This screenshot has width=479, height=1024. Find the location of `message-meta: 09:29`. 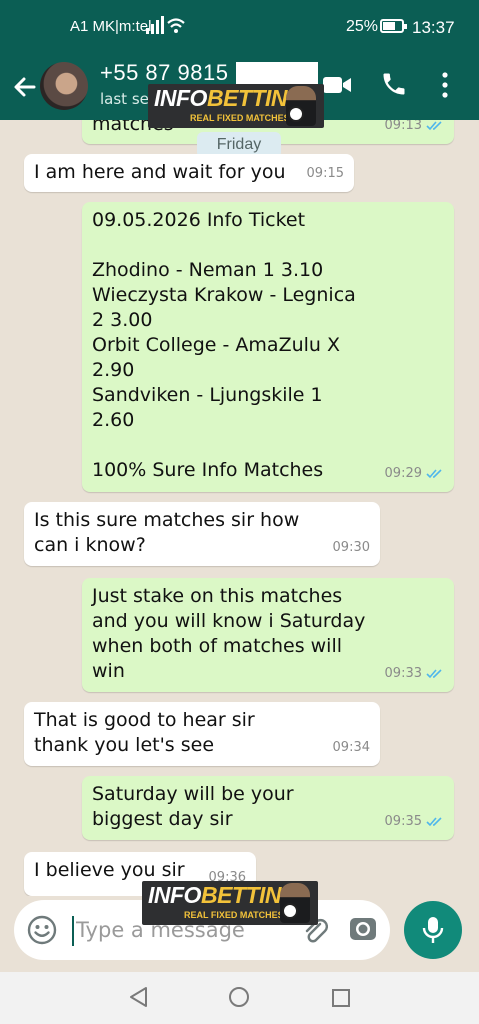

message-meta: 09:29 is located at coordinates (414, 473).